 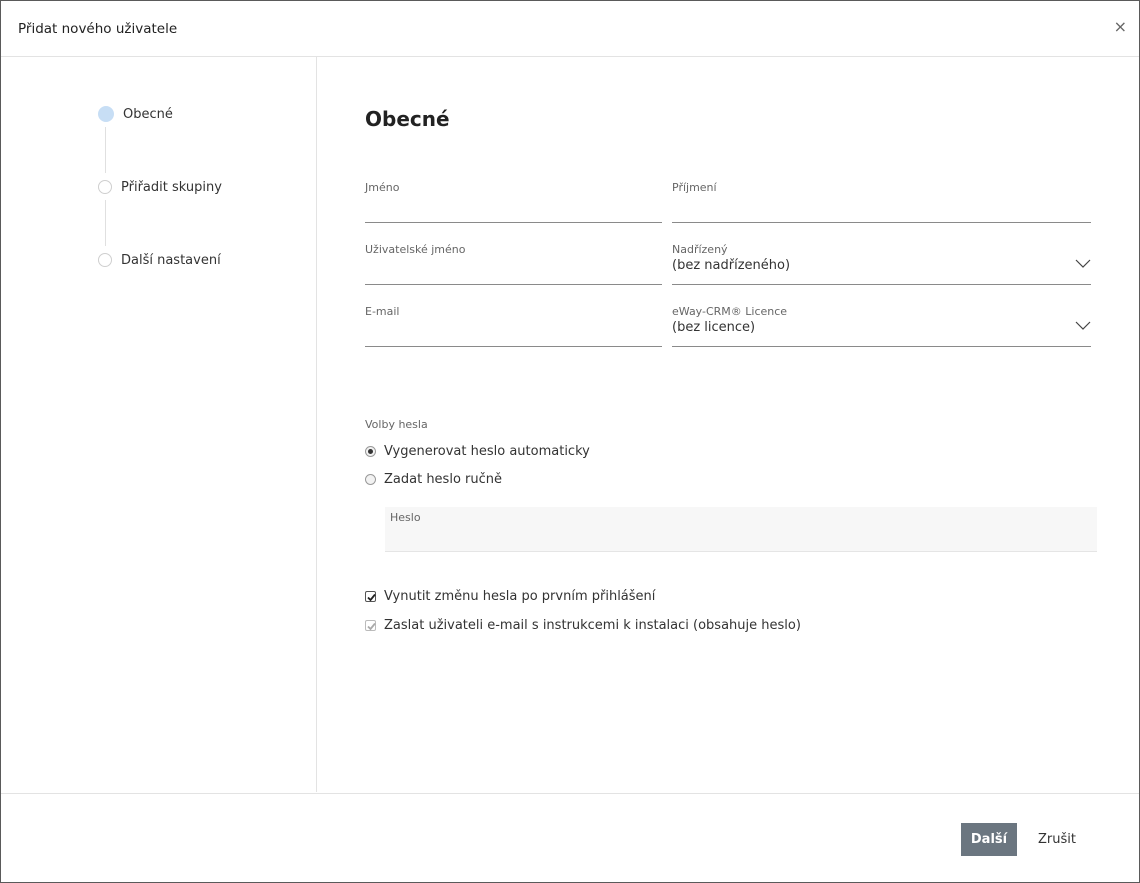 I want to click on radio-label: Zadat heslo ručně, so click(x=443, y=479).